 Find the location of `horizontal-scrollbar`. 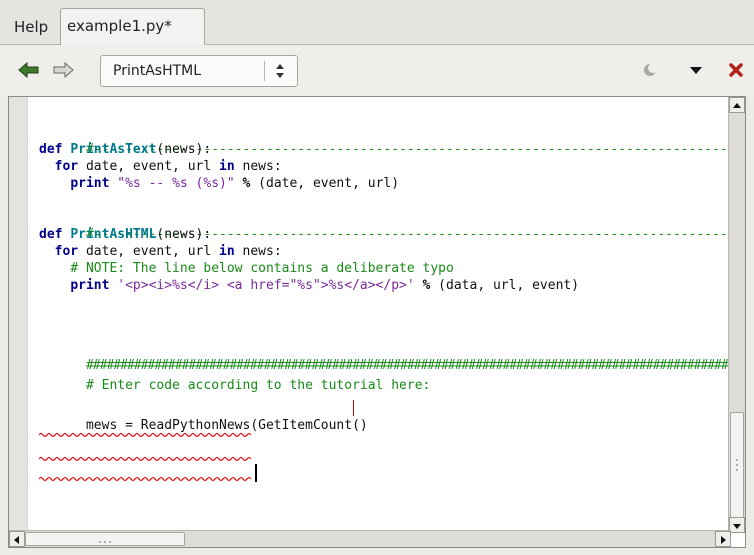

horizontal-scrollbar is located at coordinates (370, 538).